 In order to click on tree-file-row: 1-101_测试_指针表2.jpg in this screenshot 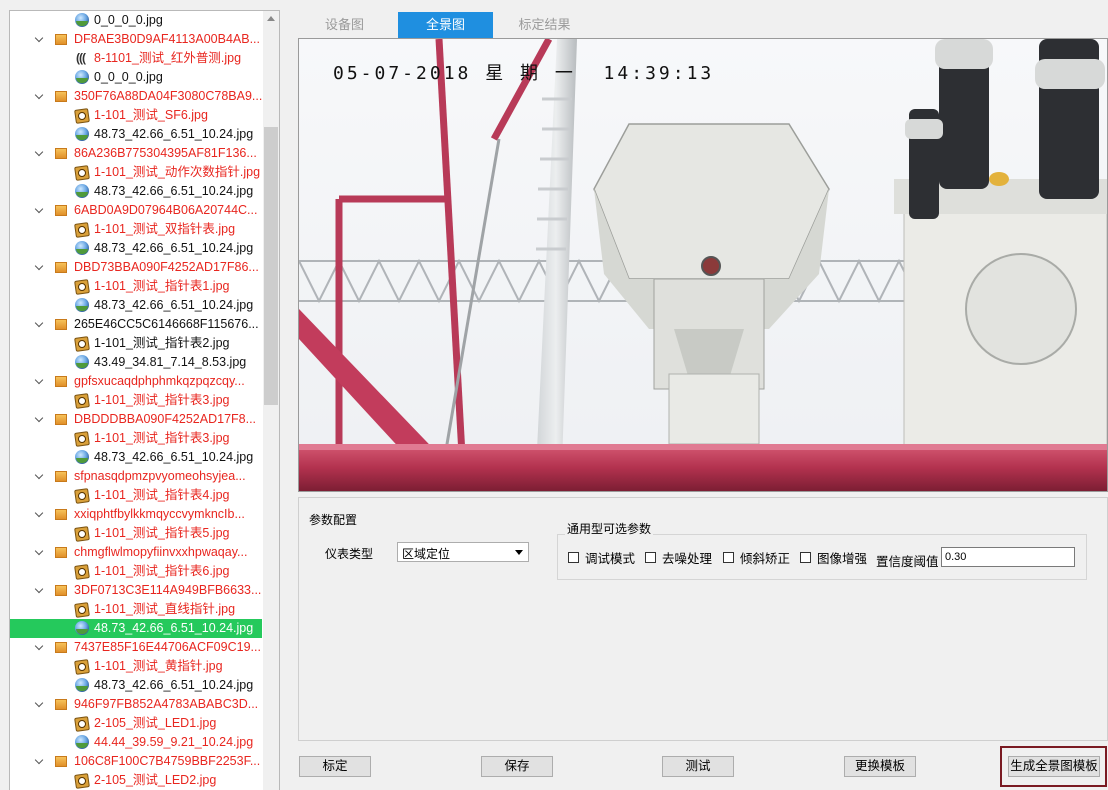, I will do `click(136, 343)`.